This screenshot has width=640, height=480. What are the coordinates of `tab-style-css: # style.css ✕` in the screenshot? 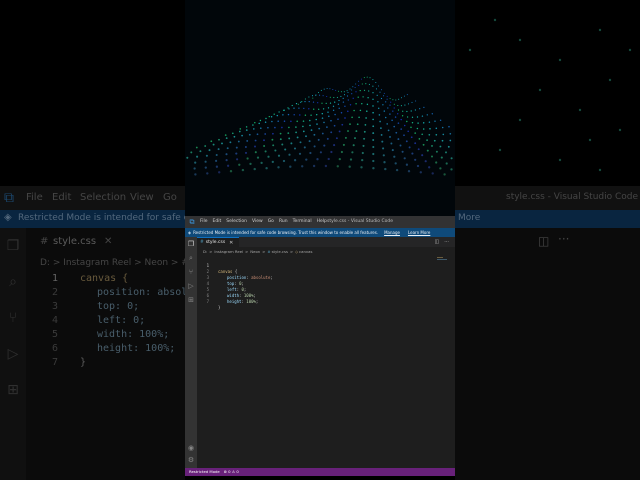 It's located at (218, 242).